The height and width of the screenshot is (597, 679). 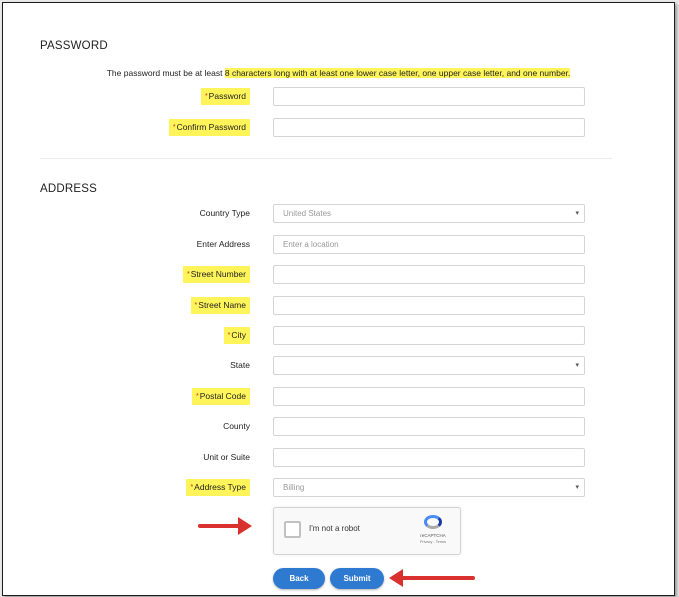 What do you see at coordinates (294, 487) in the screenshot?
I see `address-type-value: Billing` at bounding box center [294, 487].